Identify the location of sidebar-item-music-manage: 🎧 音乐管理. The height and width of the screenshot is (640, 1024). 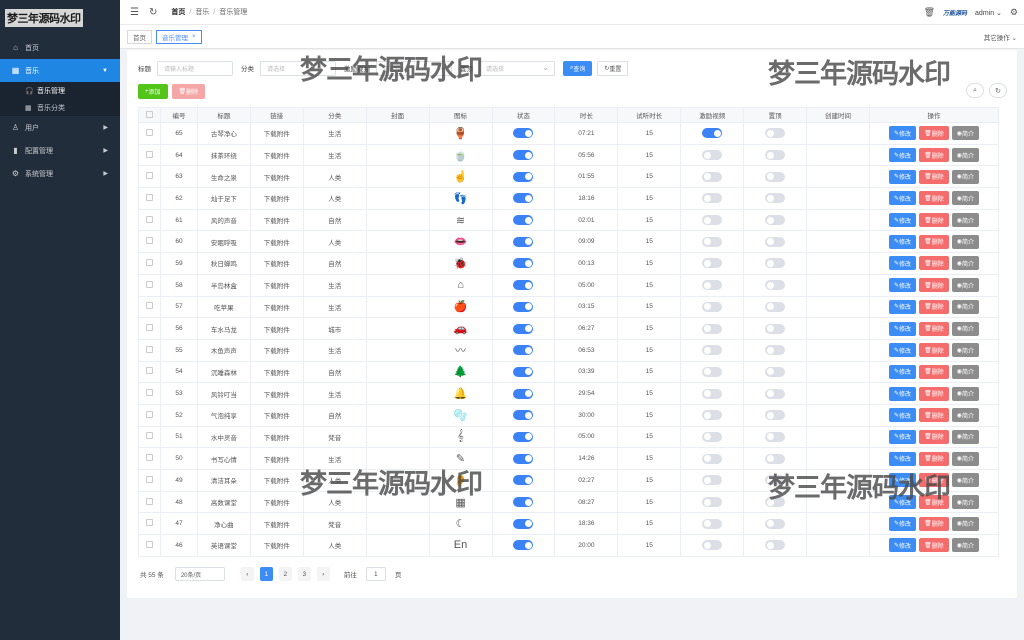
(60, 90).